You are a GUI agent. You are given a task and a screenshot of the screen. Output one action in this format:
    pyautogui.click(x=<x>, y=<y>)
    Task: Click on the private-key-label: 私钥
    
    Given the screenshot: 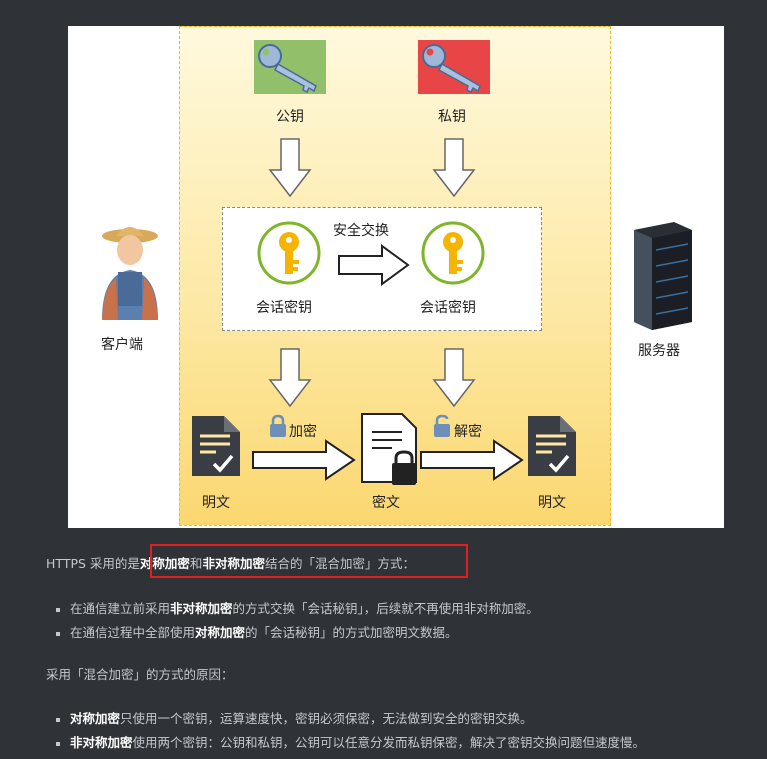 What is the action you would take?
    pyautogui.click(x=452, y=117)
    